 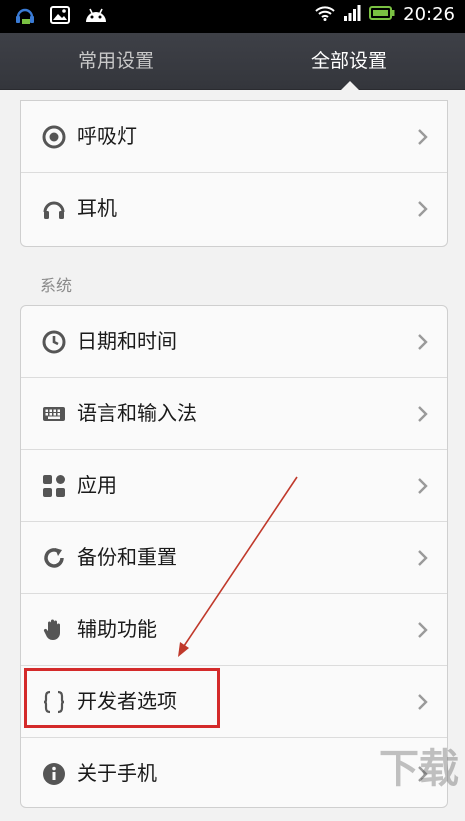 What do you see at coordinates (97, 485) in the screenshot?
I see `settings-item-label: 应用` at bounding box center [97, 485].